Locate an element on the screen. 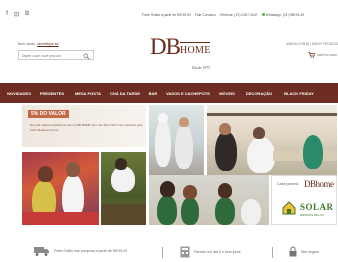 This screenshot has width=338, height=262. nav-item-moveis: MÓVEIS is located at coordinates (227, 93).